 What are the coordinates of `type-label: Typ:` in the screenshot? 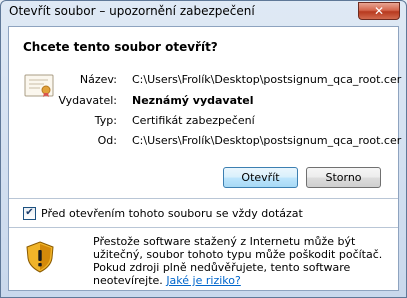 It's located at (105, 120).